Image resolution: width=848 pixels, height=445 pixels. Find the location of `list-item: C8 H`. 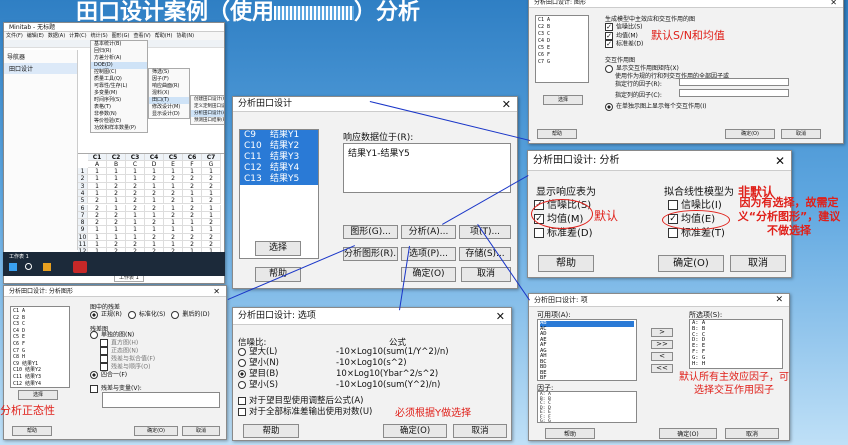

list-item: C8 H is located at coordinates (40, 357).